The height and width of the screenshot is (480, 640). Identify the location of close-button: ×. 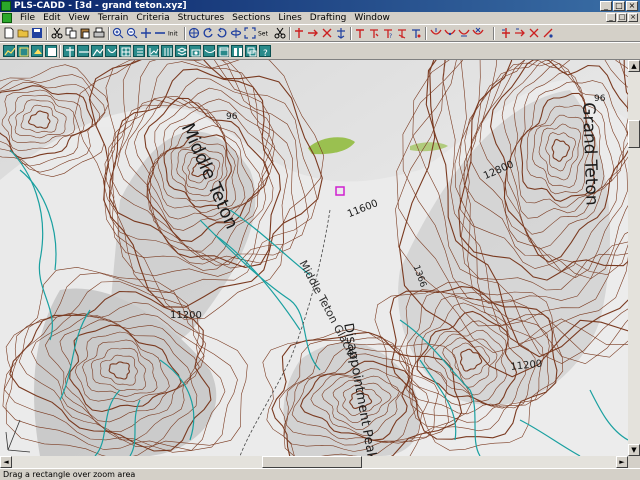
(632, 6).